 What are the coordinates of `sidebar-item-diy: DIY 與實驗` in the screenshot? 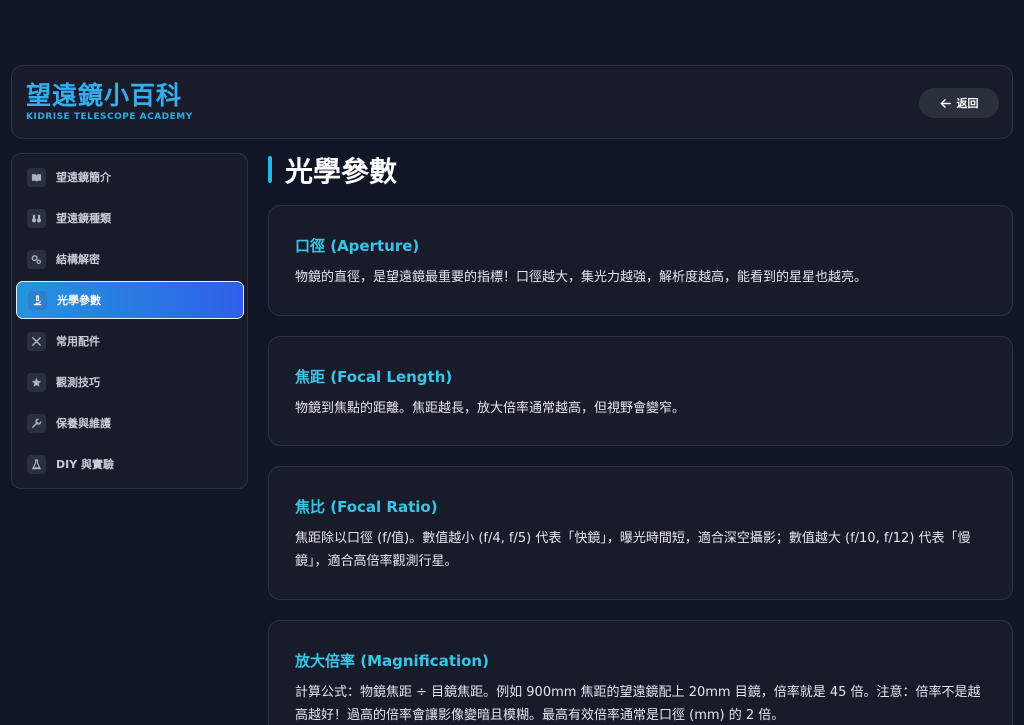 It's located at (130, 464).